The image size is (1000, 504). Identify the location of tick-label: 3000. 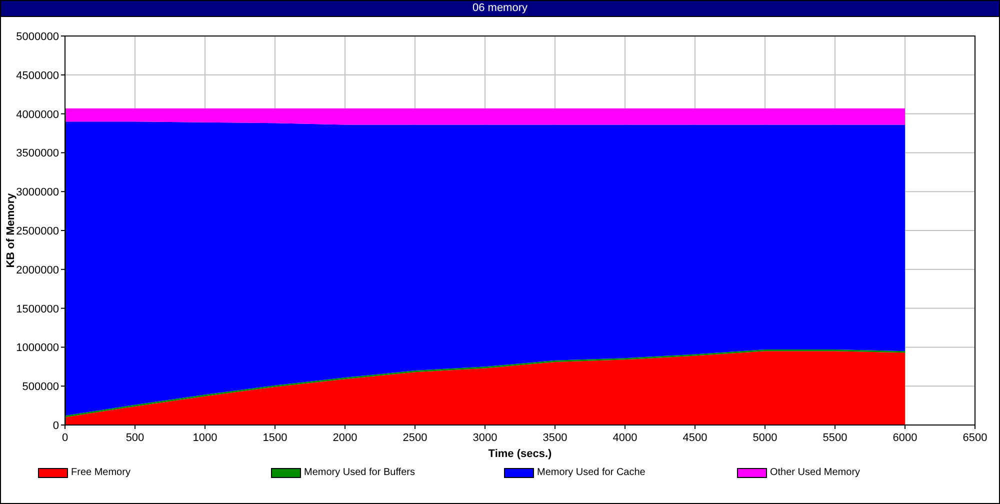
(485, 438).